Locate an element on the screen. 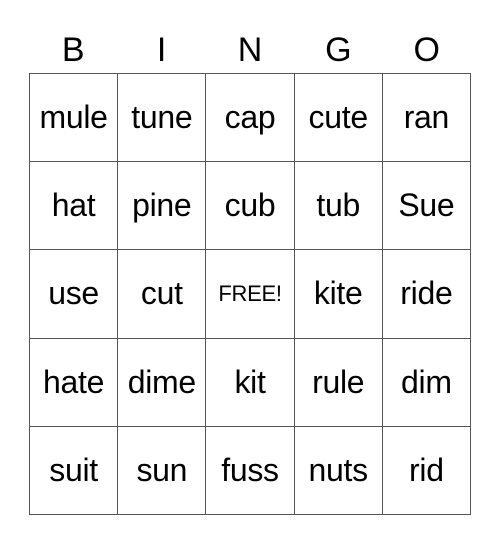 This screenshot has height=544, width=500. header-letter-b: B is located at coordinates (73, 50).